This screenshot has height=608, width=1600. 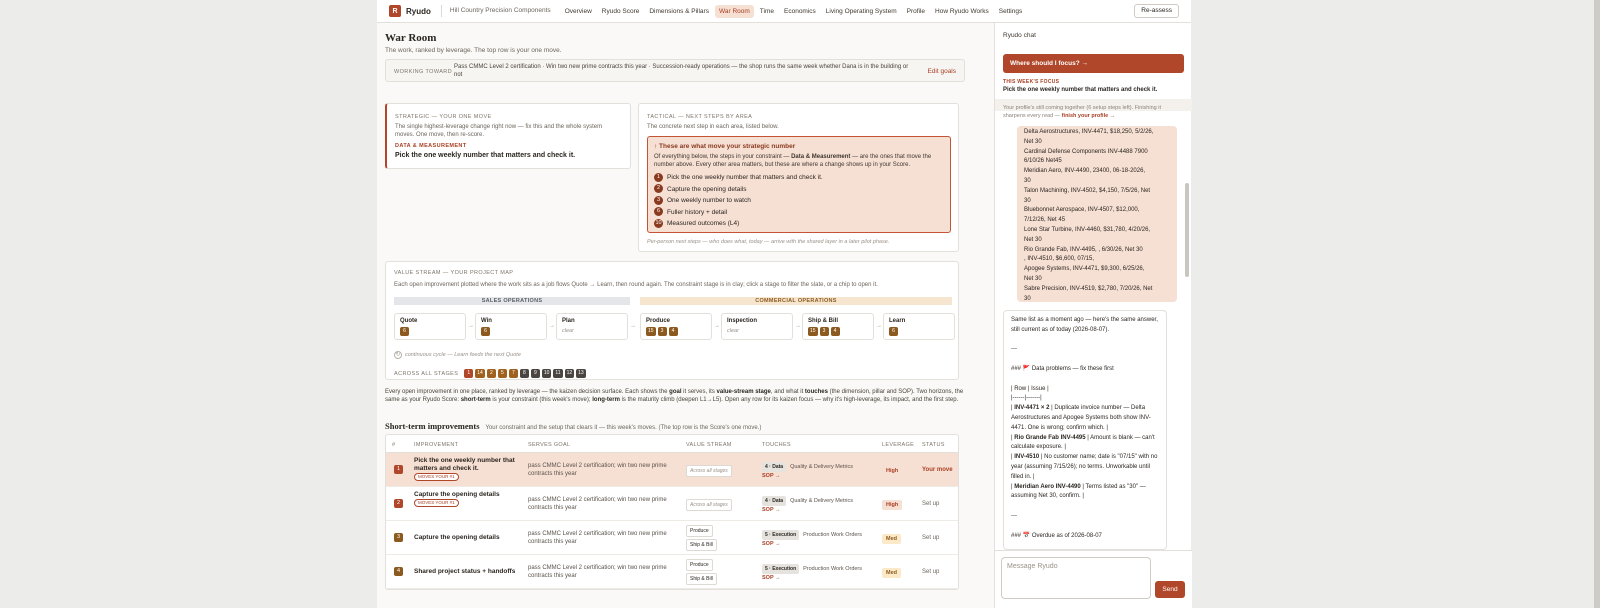 I want to click on across-chip: 10, so click(x=546, y=373).